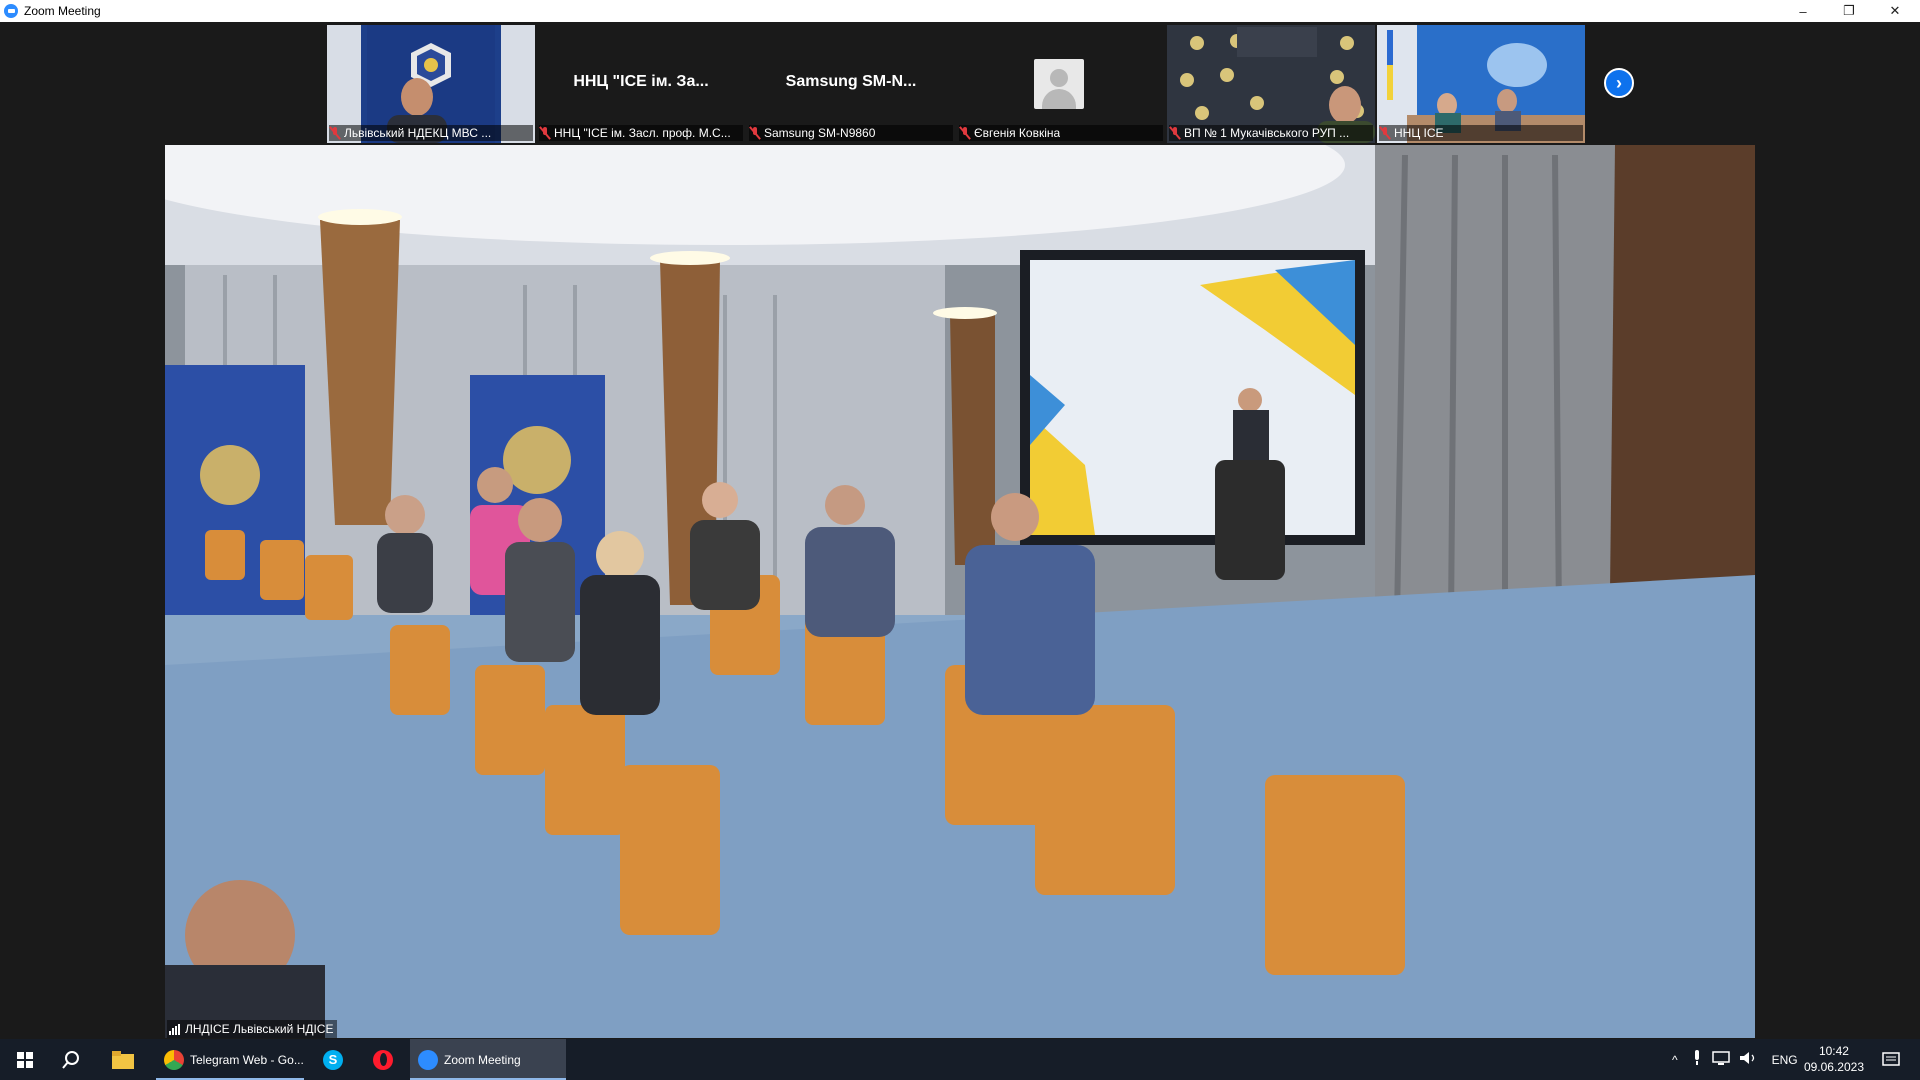 The height and width of the screenshot is (1080, 1920). I want to click on participant-tile: Samsung SM-N... Samsung SM-N9860, so click(851, 84).